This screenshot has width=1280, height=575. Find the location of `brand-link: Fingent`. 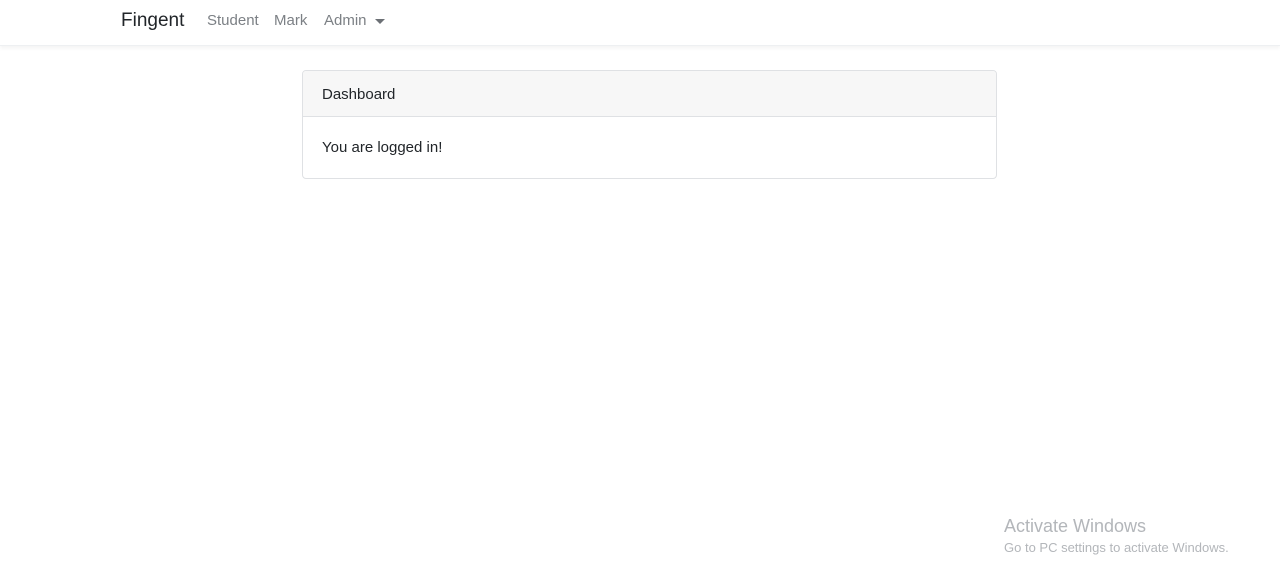

brand-link: Fingent is located at coordinates (152, 21).